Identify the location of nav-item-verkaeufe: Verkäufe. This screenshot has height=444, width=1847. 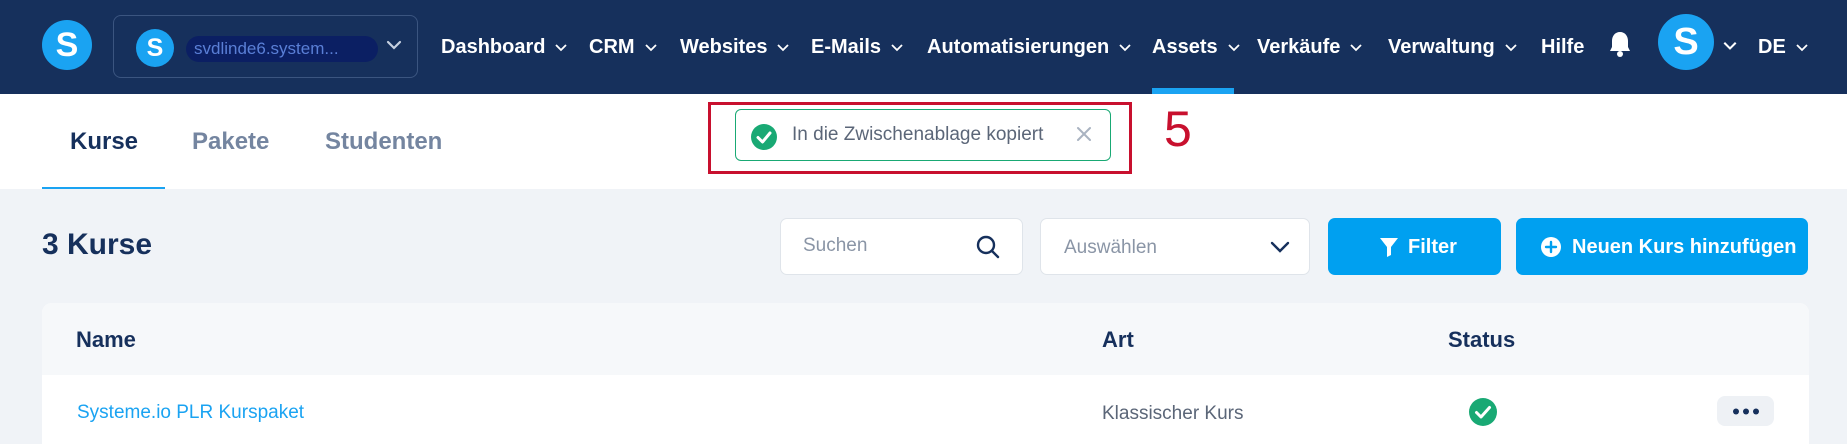
(1310, 47).